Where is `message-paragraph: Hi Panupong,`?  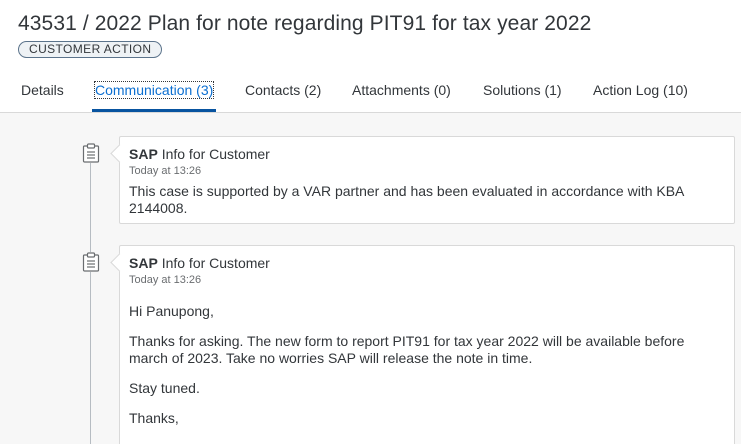 message-paragraph: Hi Panupong, is located at coordinates (171, 311).